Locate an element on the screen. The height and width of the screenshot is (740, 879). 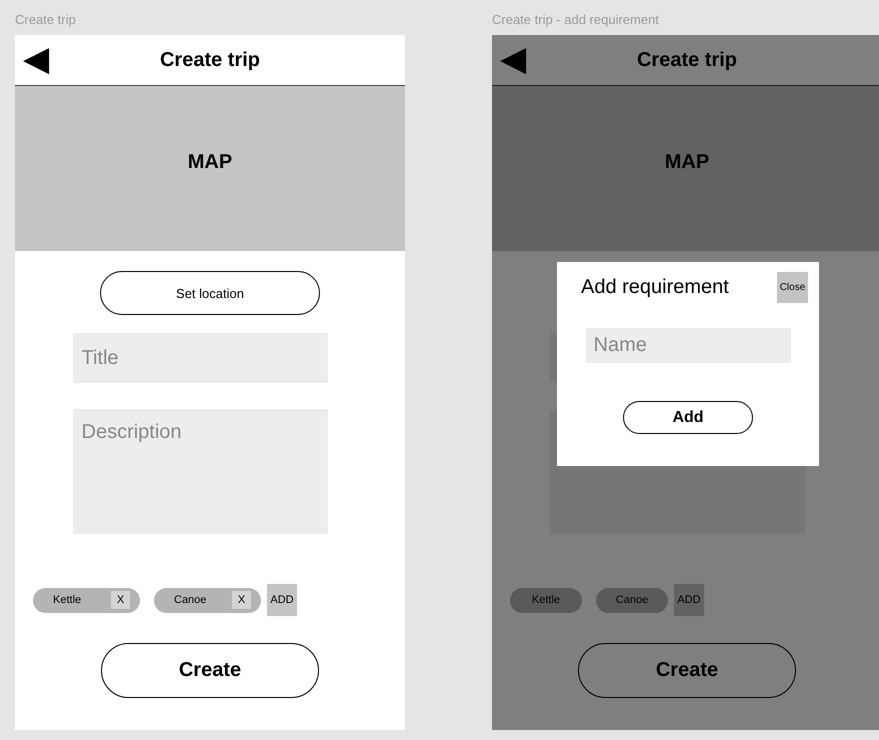
set-location-button: Set location is located at coordinates (210, 293).